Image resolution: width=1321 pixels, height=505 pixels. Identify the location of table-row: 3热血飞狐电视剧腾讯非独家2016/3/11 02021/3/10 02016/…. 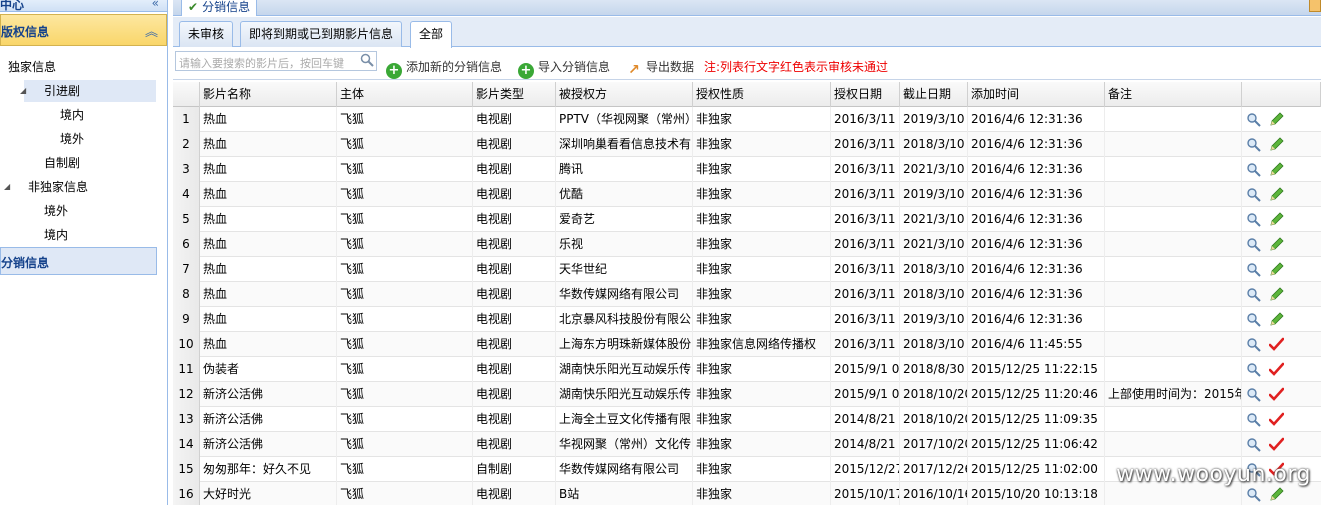
(747, 169).